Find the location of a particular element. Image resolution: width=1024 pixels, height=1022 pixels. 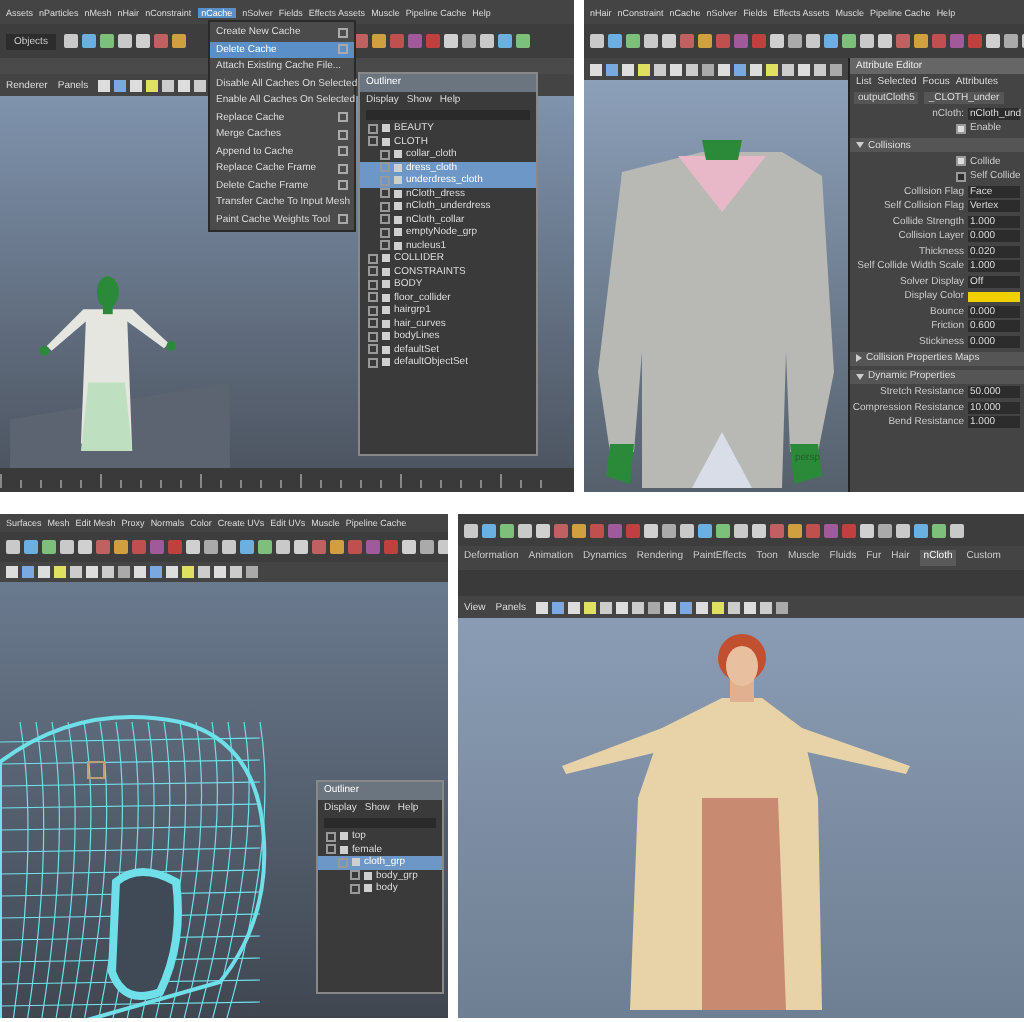

toolbar-icons-drawing is located at coordinates (124, 41).